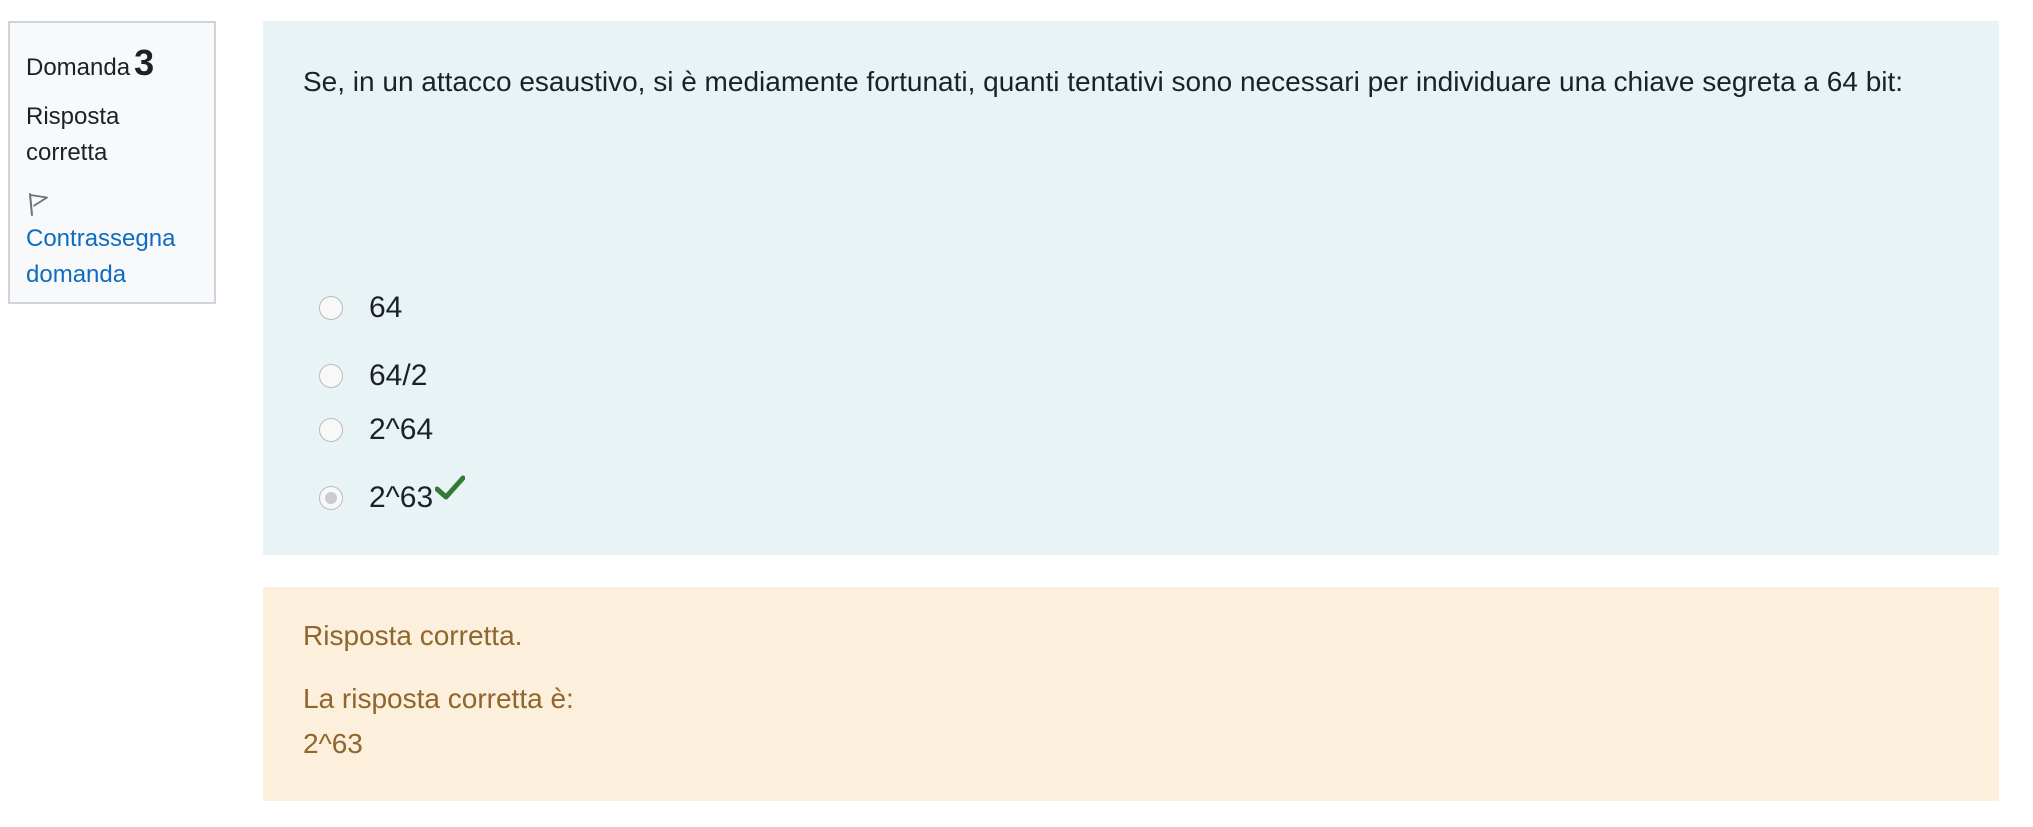 This screenshot has height=827, width=2033. I want to click on answer-option: 2^64, so click(376, 430).